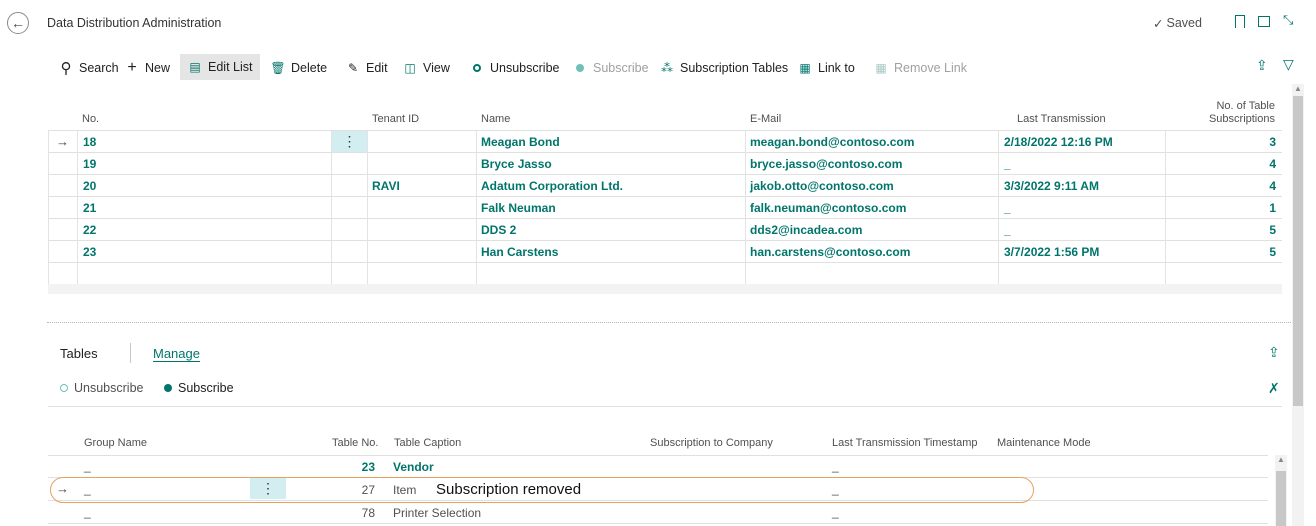  What do you see at coordinates (278, 68) in the screenshot?
I see `trash-icon: 🗑` at bounding box center [278, 68].